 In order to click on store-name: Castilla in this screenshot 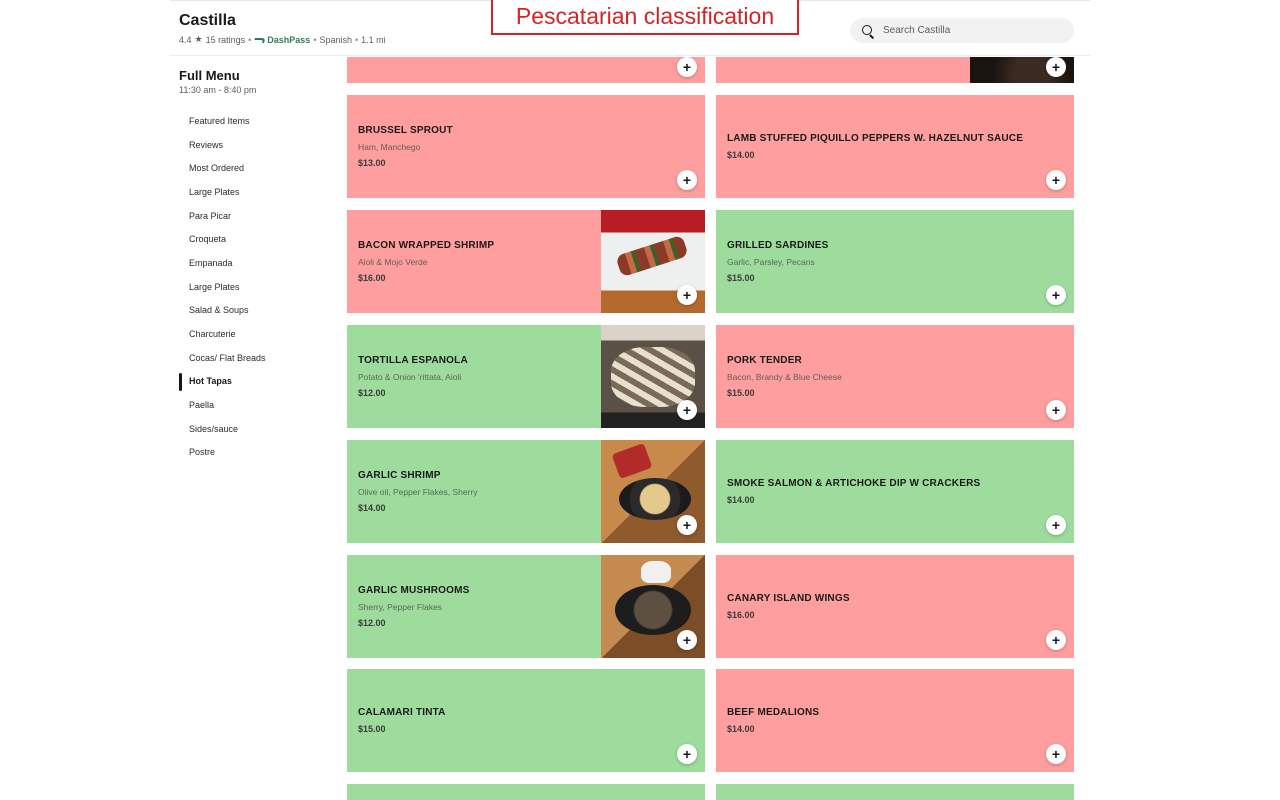, I will do `click(207, 21)`.